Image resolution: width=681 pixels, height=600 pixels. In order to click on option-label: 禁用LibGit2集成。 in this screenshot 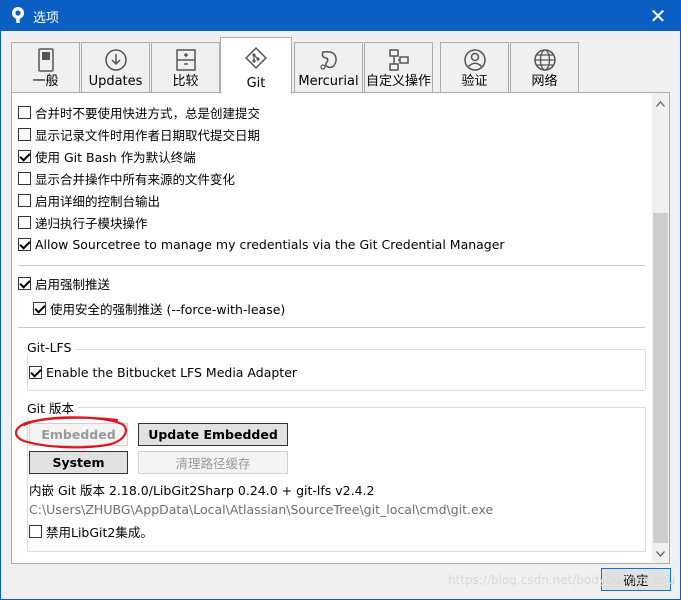, I will do `click(99, 532)`.